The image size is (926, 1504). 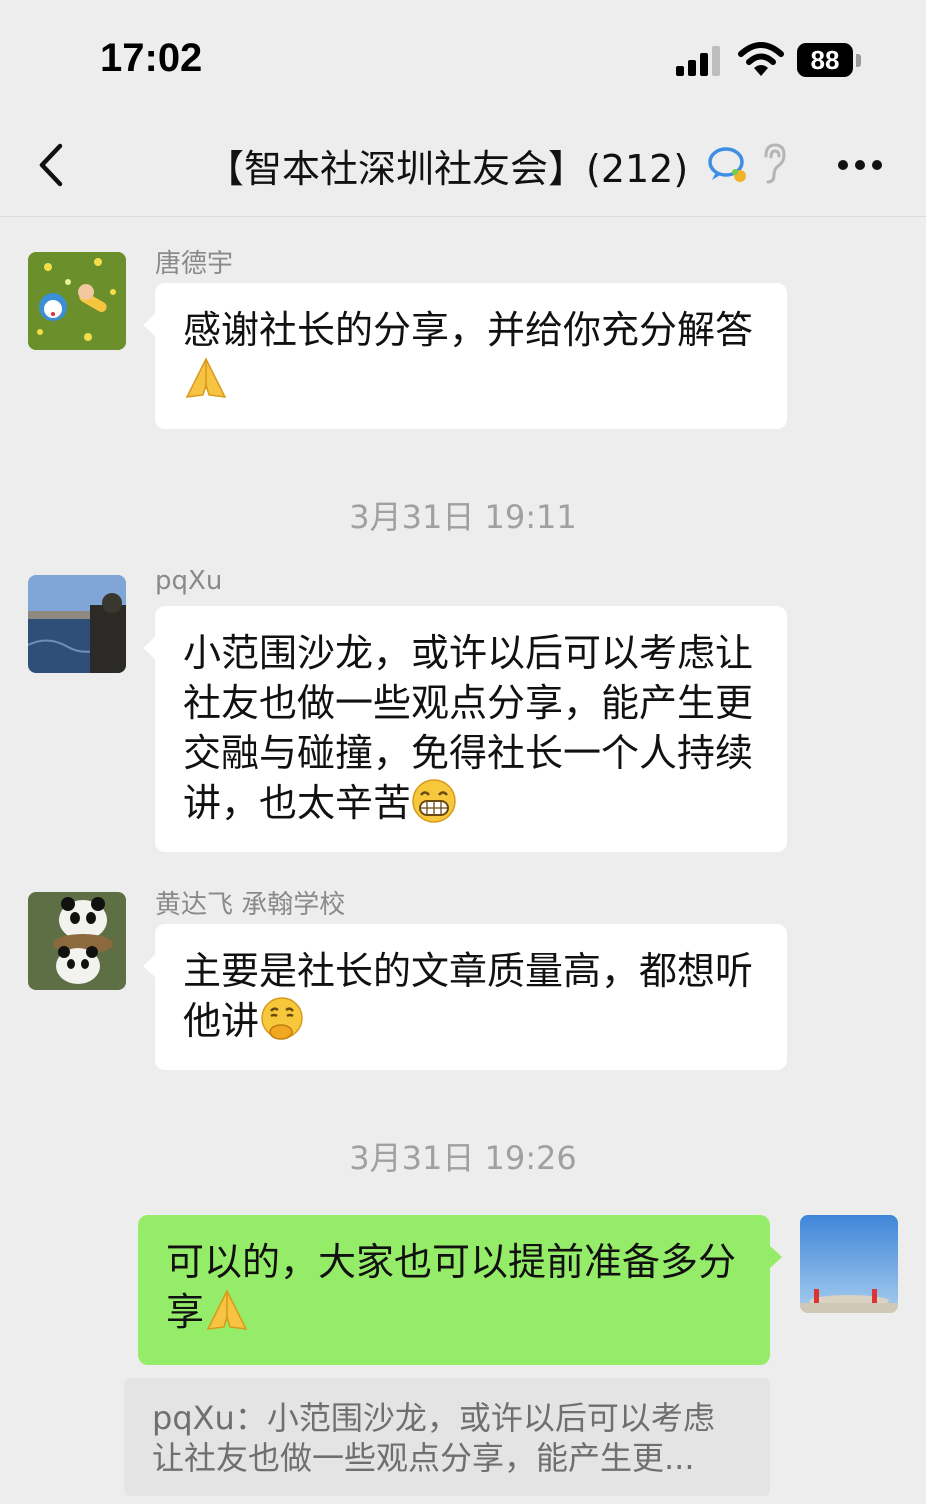 I want to click on cellular-signal-icon, so click(x=698, y=61).